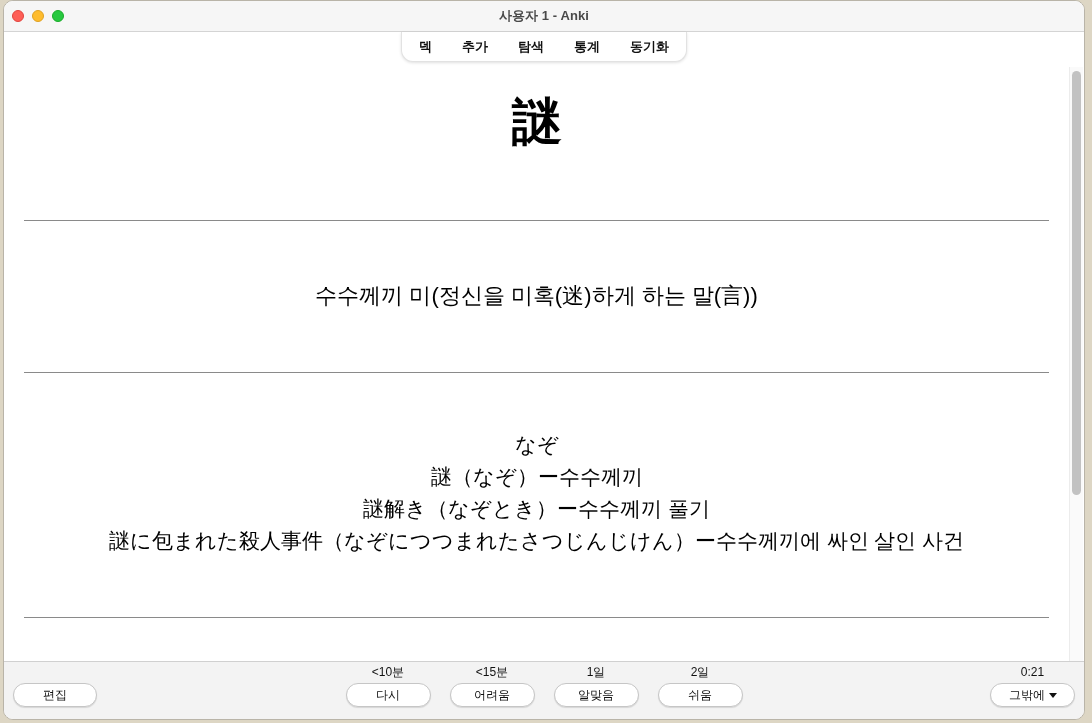 Image resolution: width=1092 pixels, height=723 pixels. I want to click on interval-label: <10분, so click(388, 672).